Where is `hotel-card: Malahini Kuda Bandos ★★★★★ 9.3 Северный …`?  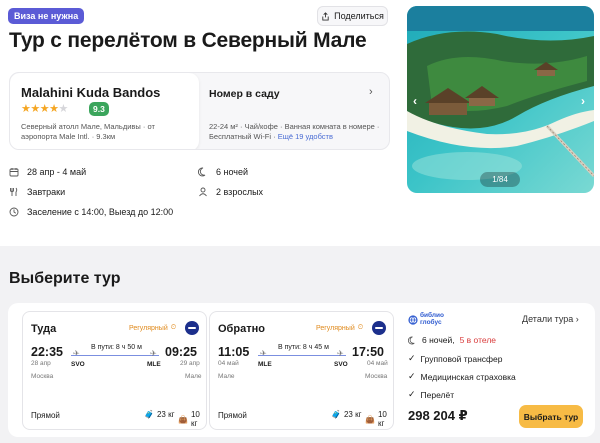
hotel-card: Malahini Kuda Bandos ★★★★★ 9.3 Северный … is located at coordinates (199, 111).